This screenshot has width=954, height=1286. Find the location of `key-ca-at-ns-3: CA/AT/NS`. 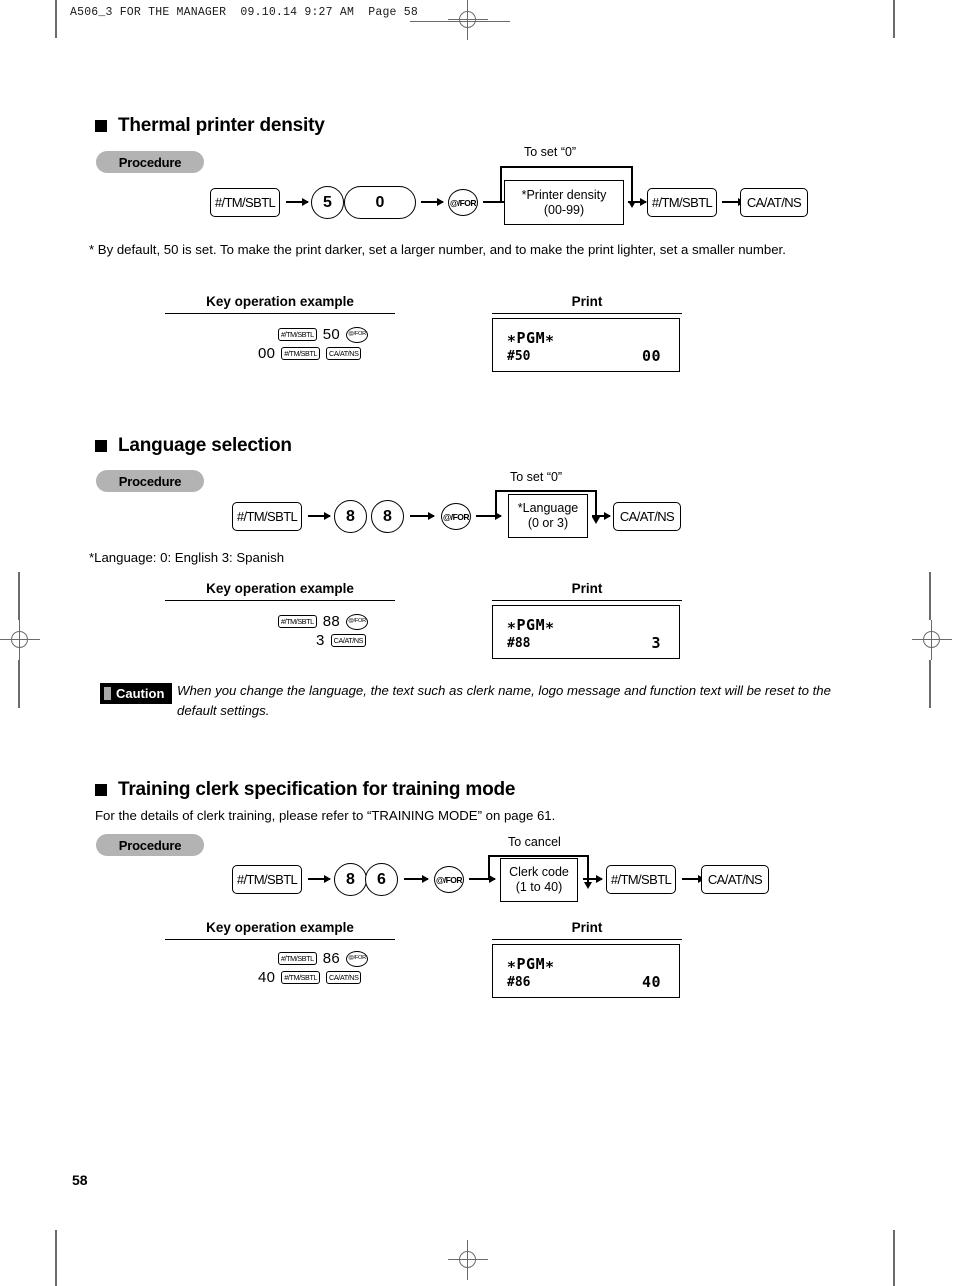

key-ca-at-ns-3: CA/AT/NS is located at coordinates (735, 879).